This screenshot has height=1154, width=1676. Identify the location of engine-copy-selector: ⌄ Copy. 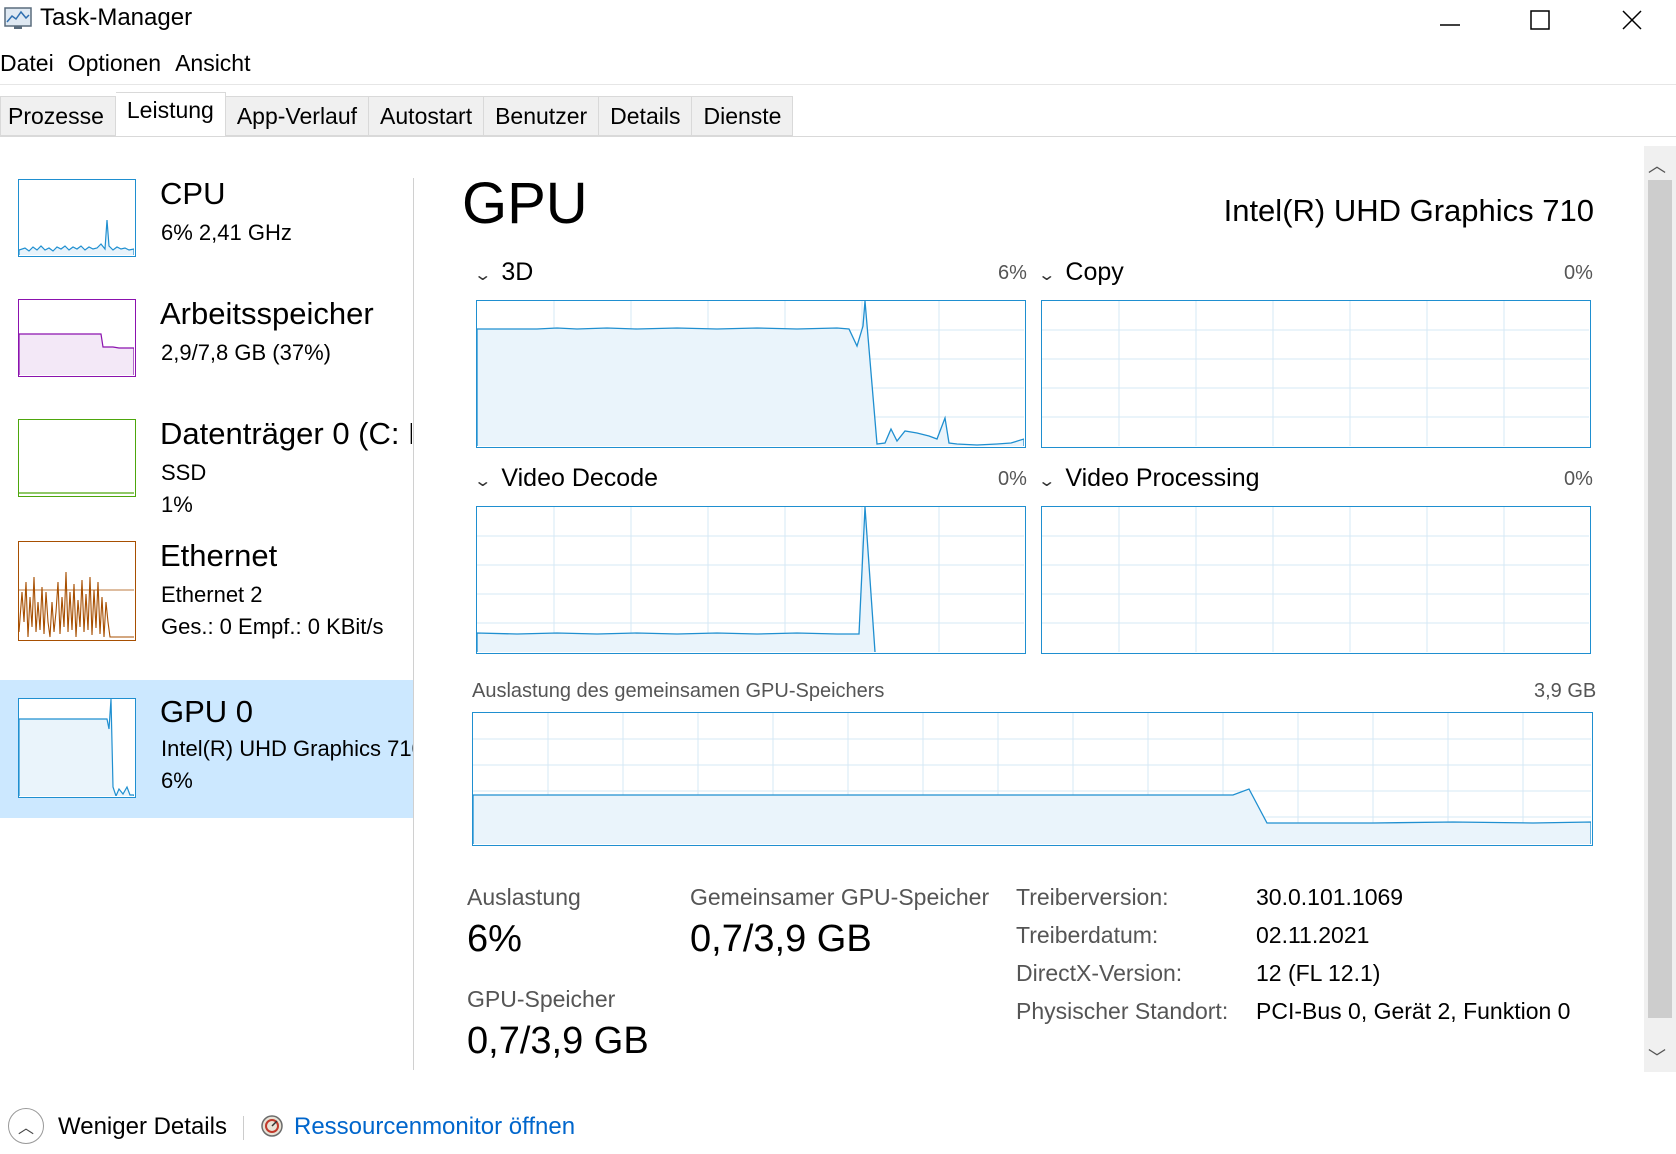
(1080, 272).